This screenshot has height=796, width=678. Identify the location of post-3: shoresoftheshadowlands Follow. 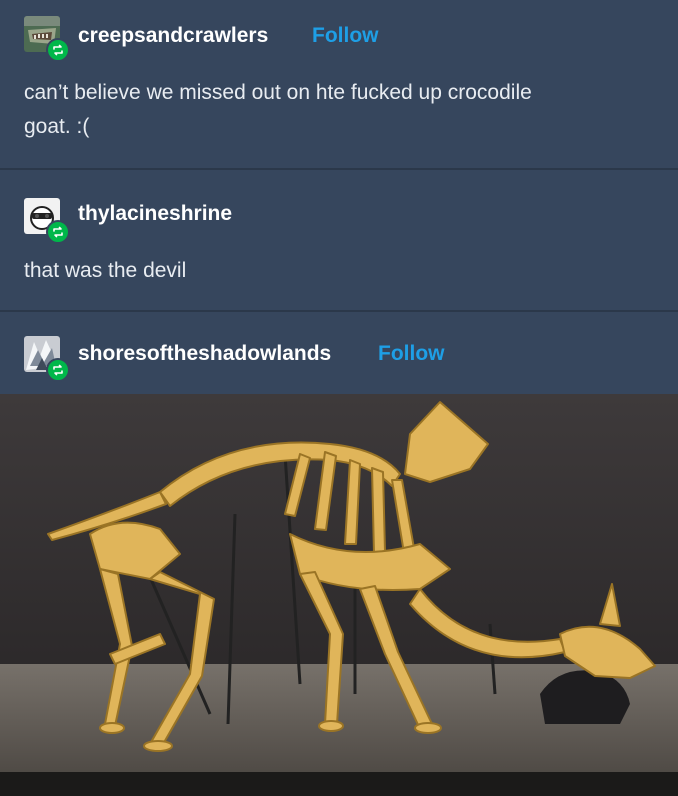
(339, 353).